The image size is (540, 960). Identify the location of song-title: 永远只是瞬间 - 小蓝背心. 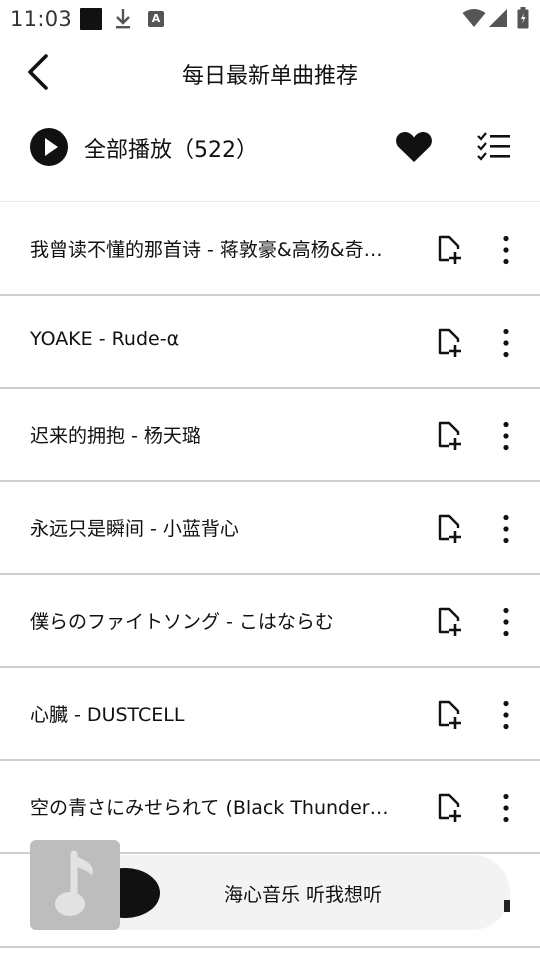
(134, 529).